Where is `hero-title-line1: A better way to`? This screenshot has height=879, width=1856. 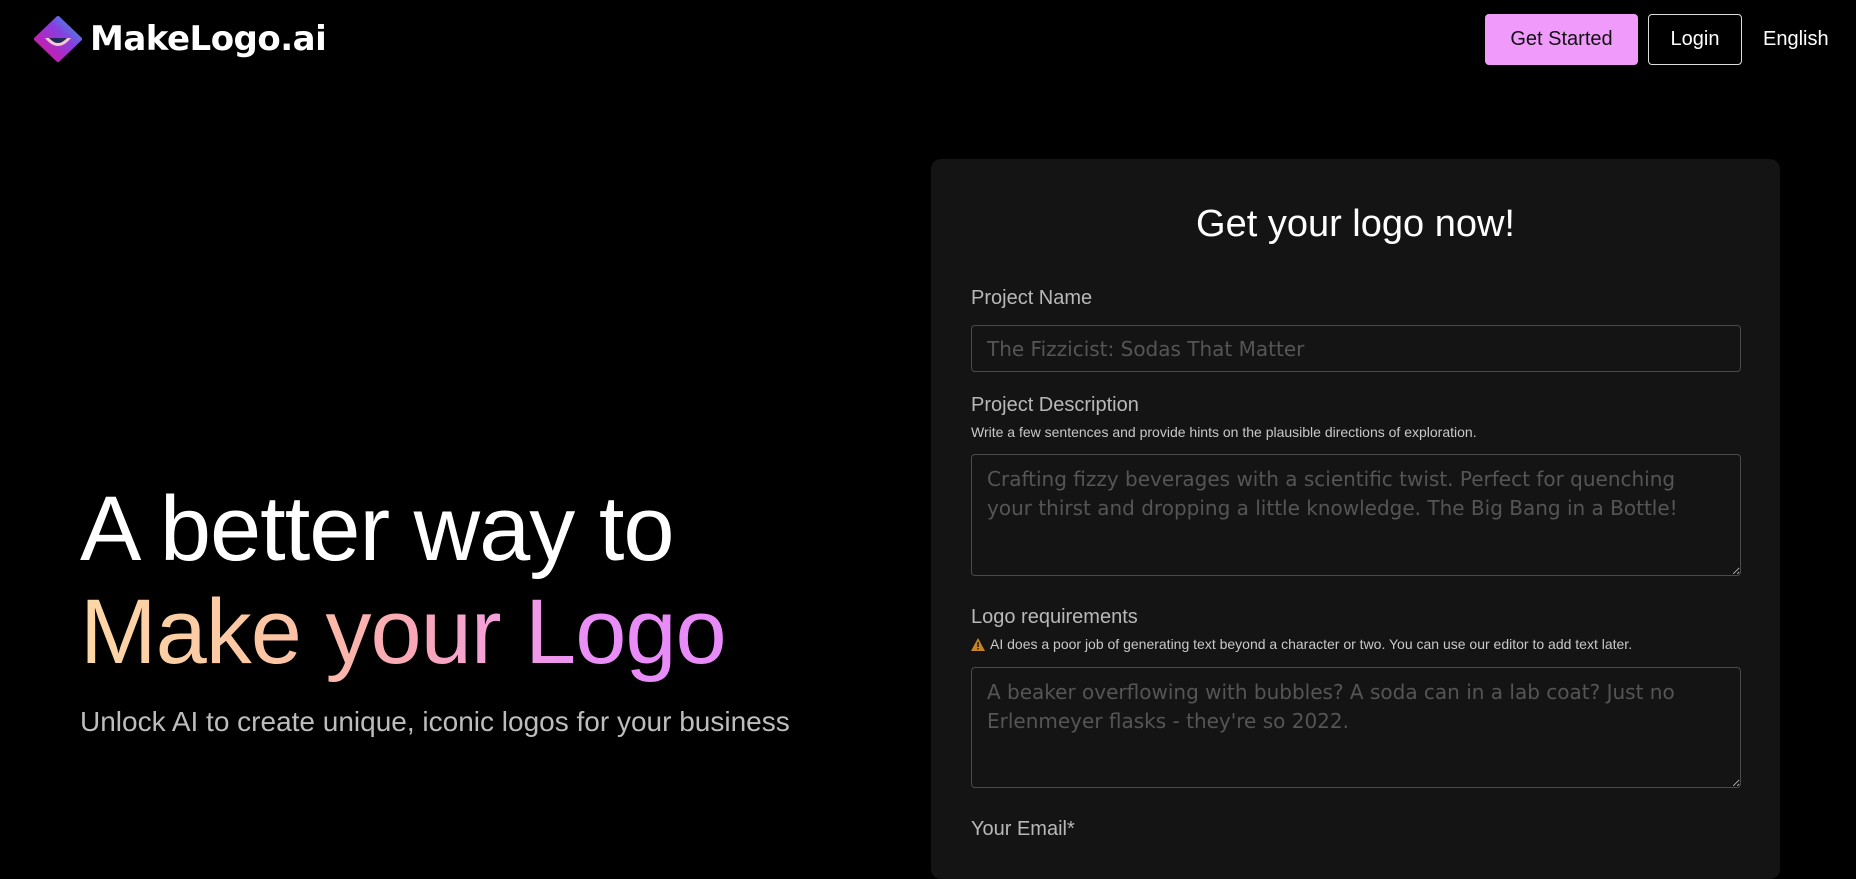 hero-title-line1: A better way to is located at coordinates (377, 529).